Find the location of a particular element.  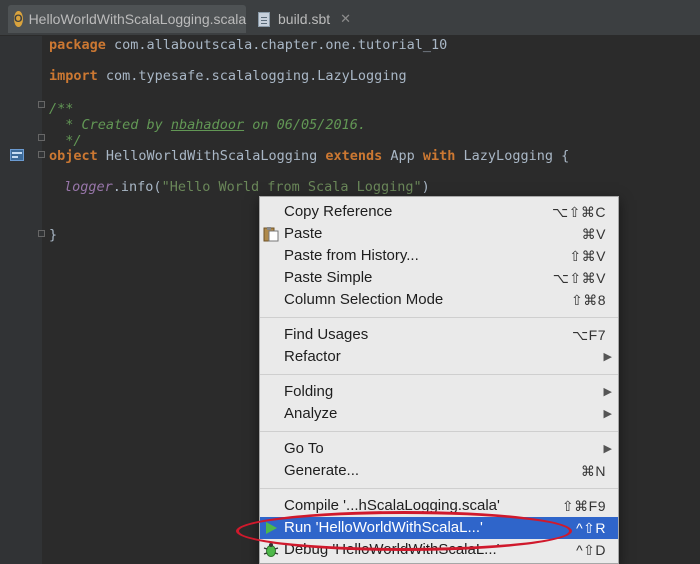

menu-item-folding: Folding ▶ is located at coordinates (439, 392).